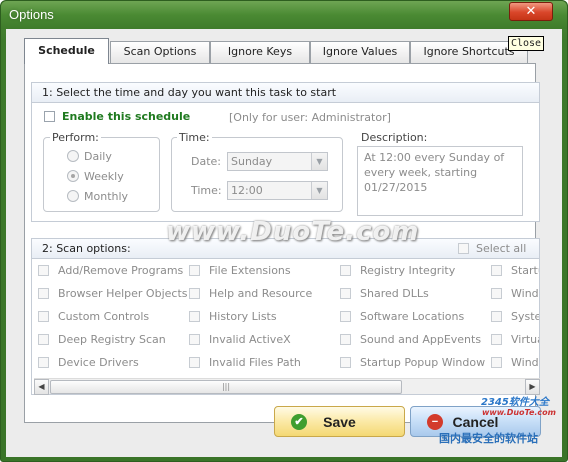 Image resolution: width=568 pixels, height=462 pixels. What do you see at coordinates (66, 51) in the screenshot?
I see `tab-schedule: Schedule` at bounding box center [66, 51].